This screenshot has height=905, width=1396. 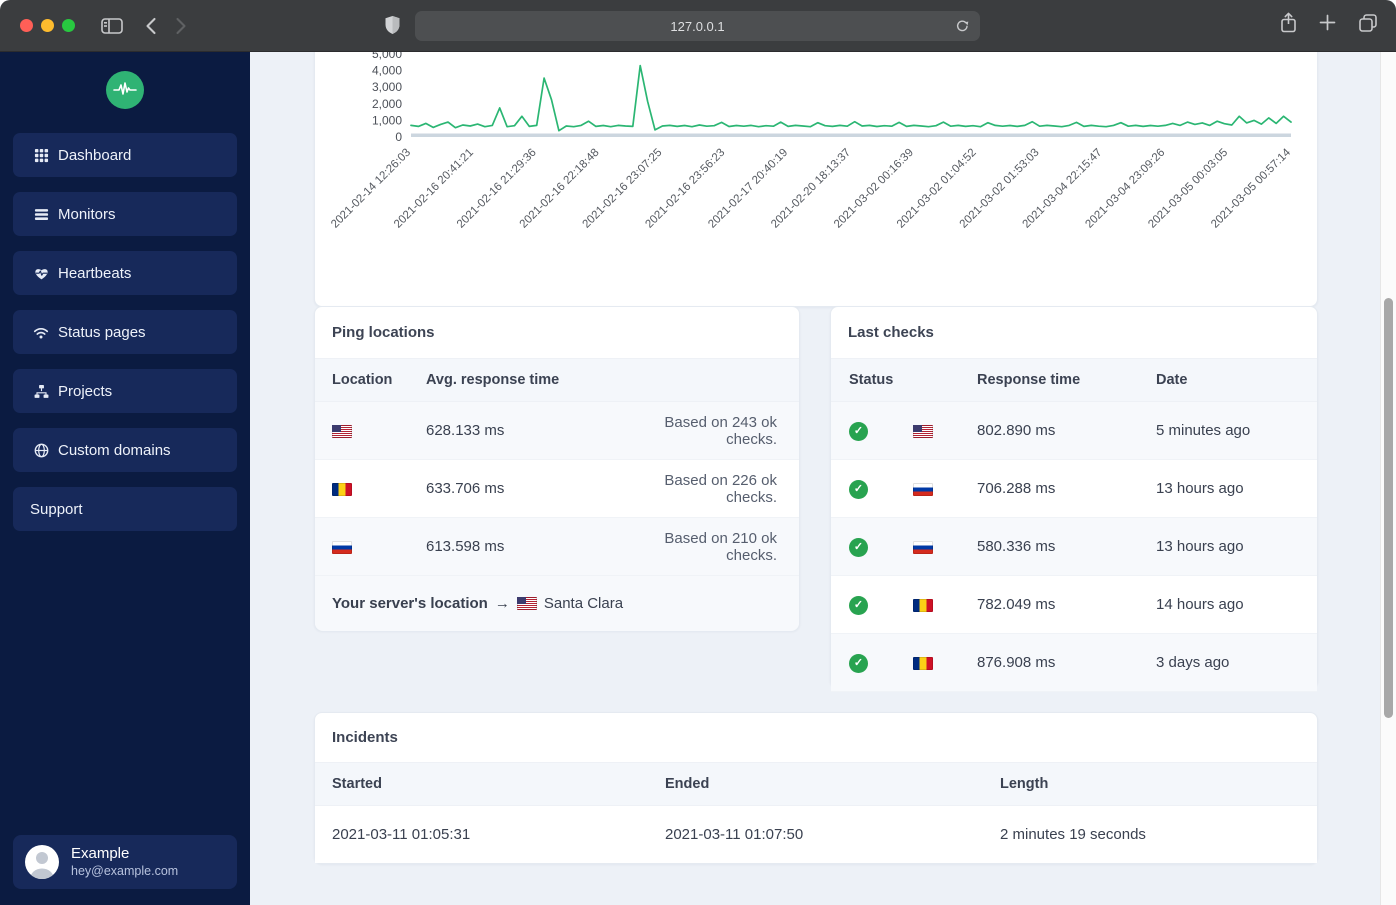 I want to click on browser-chrome: 127.0.0.1, so click(x=698, y=26).